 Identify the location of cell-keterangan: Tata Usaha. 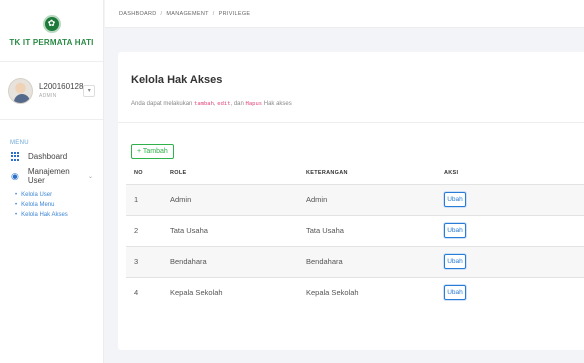
(375, 230).